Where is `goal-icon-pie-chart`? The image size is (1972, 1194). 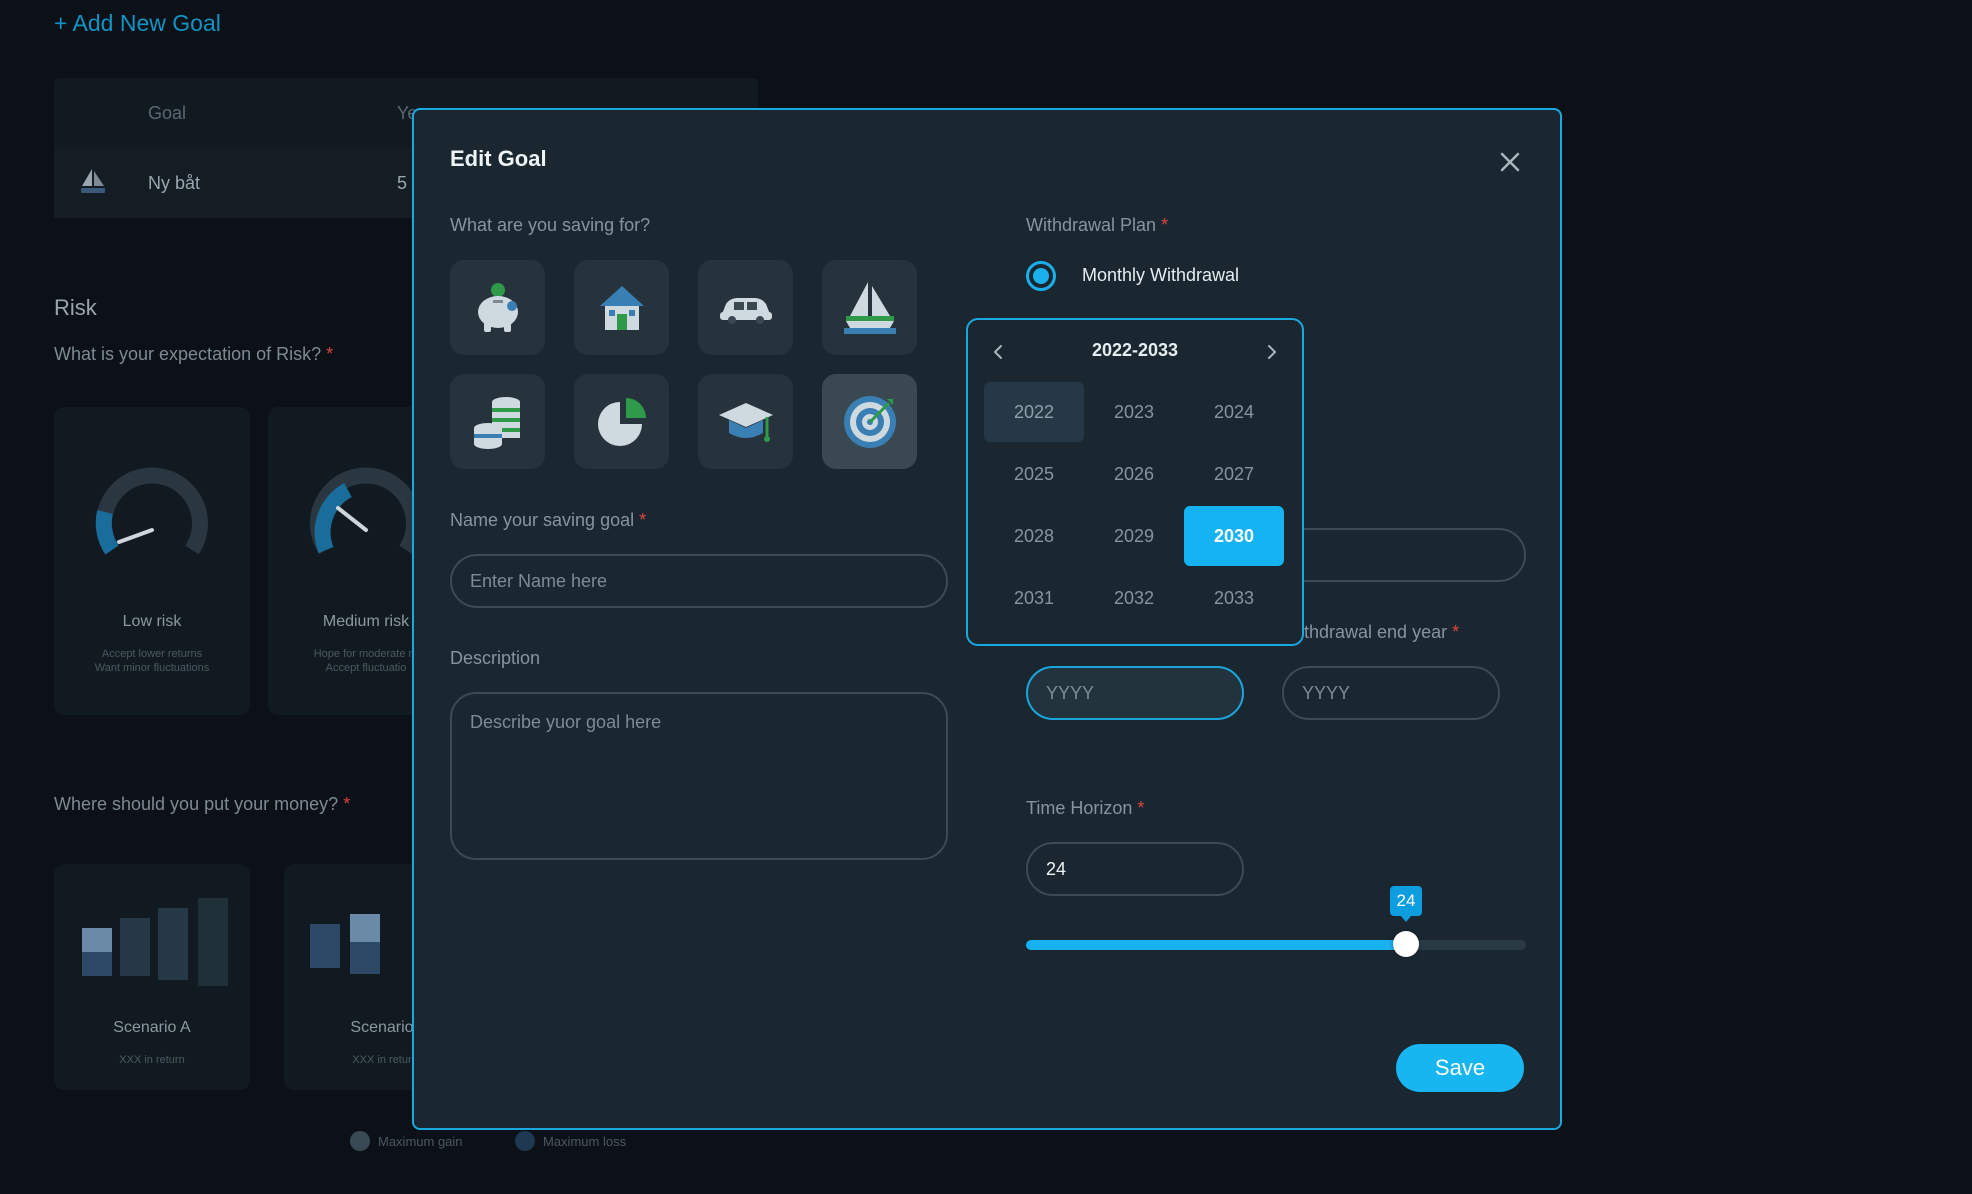
goal-icon-pie-chart is located at coordinates (621, 421).